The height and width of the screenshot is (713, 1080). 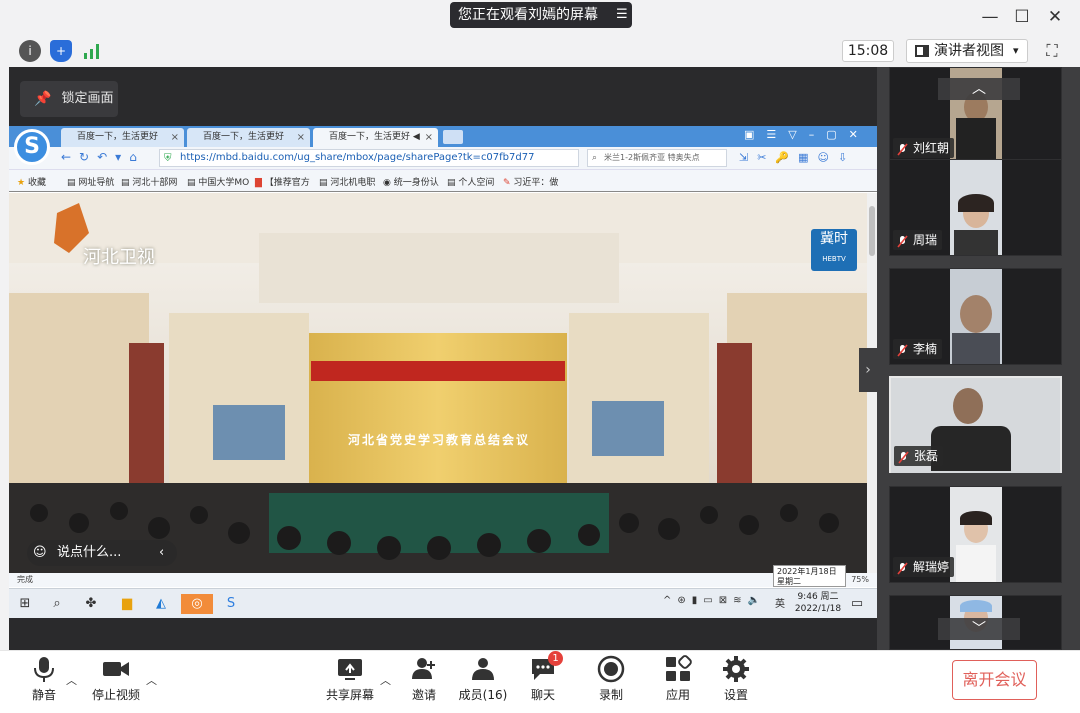 What do you see at coordinates (92, 51) in the screenshot?
I see `signal-icon` at bounding box center [92, 51].